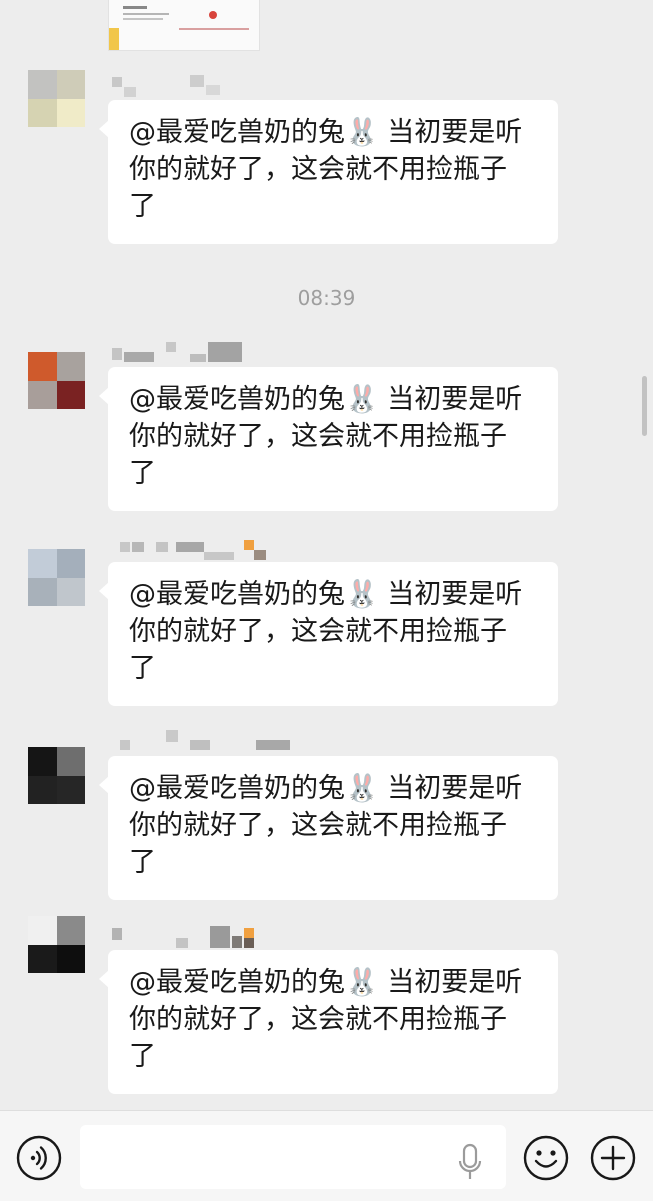  What do you see at coordinates (613, 1158) in the screenshot?
I see `plus-icon` at bounding box center [613, 1158].